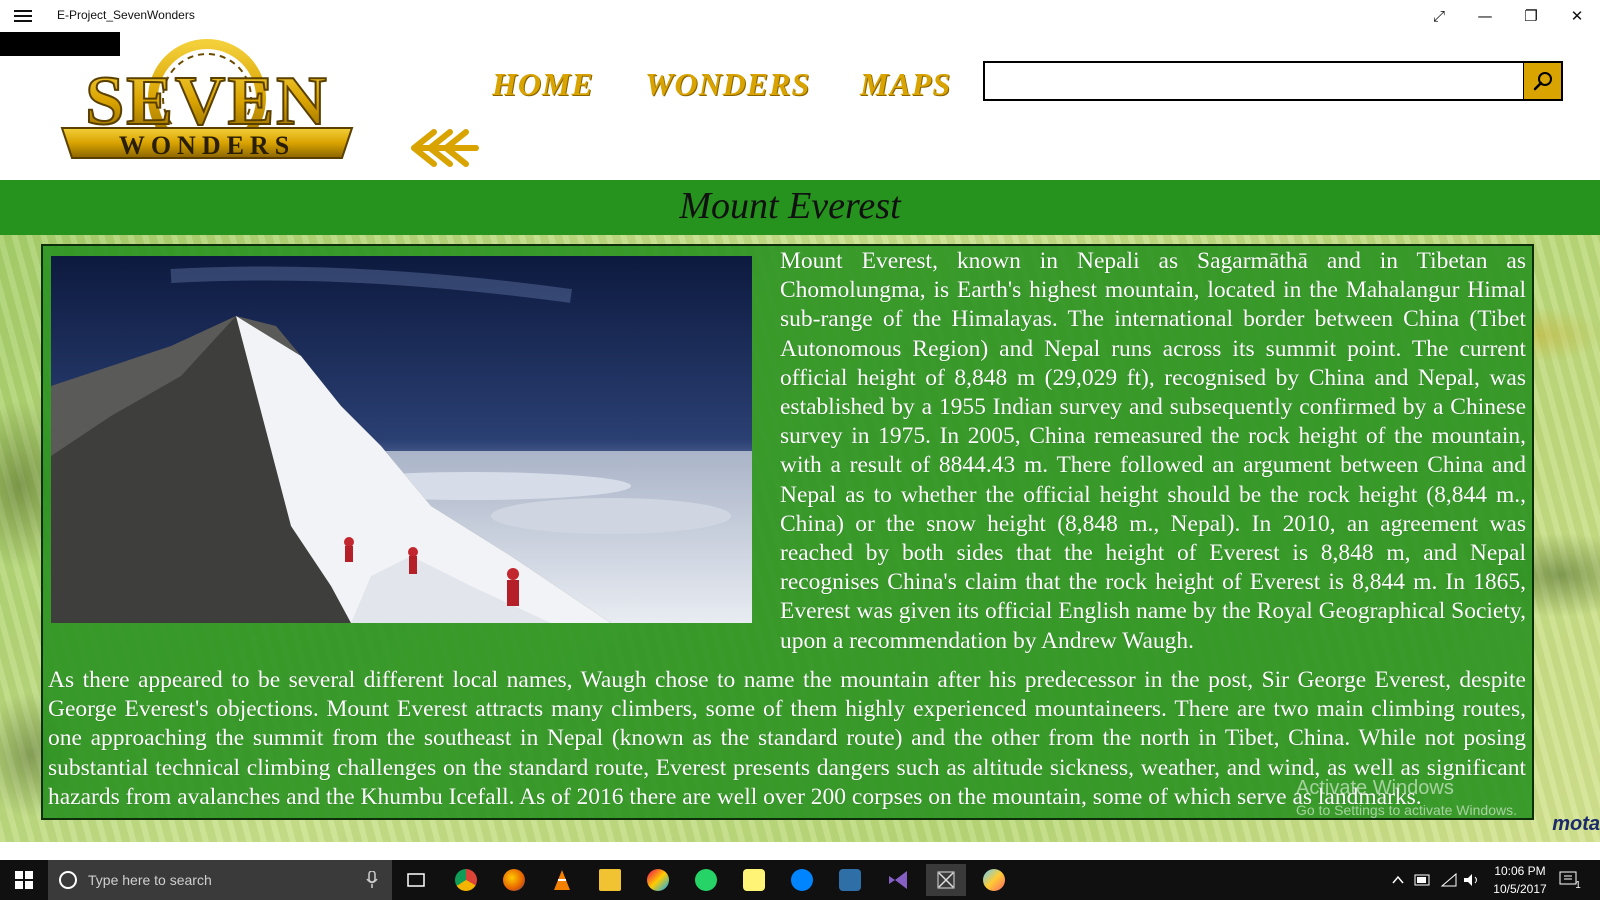 The width and height of the screenshot is (1600, 900). Describe the element at coordinates (466, 880) in the screenshot. I see `chrome-icon` at that location.